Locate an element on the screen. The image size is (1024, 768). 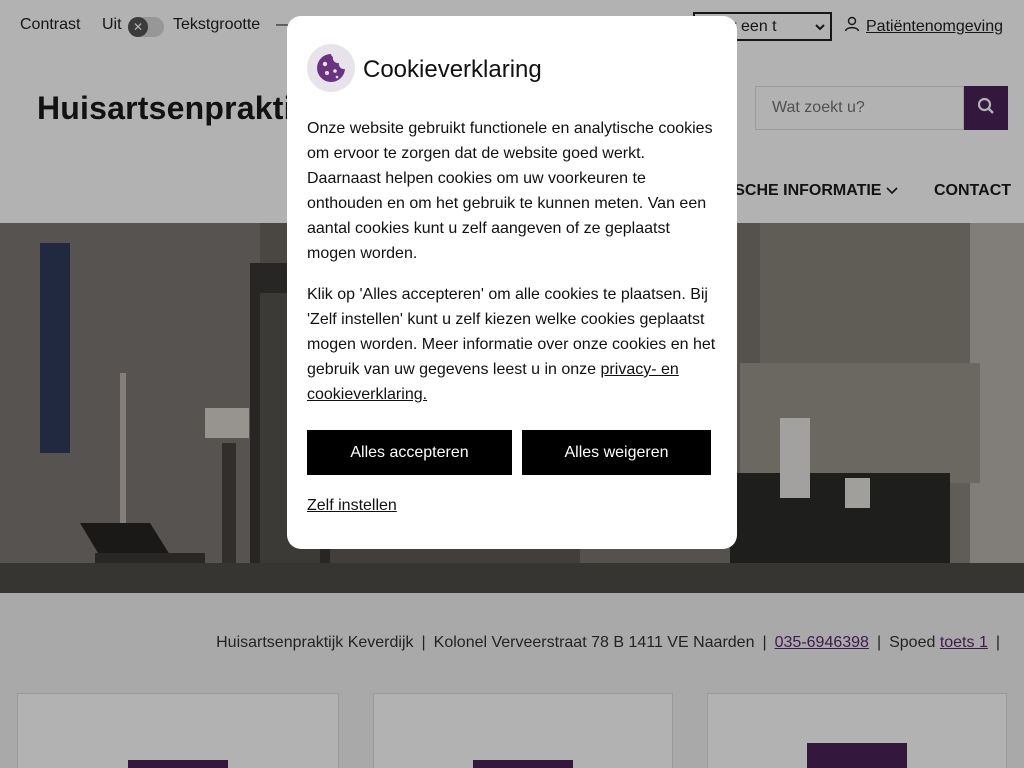
reject-all-button: Alles weigeren is located at coordinates (616, 452).